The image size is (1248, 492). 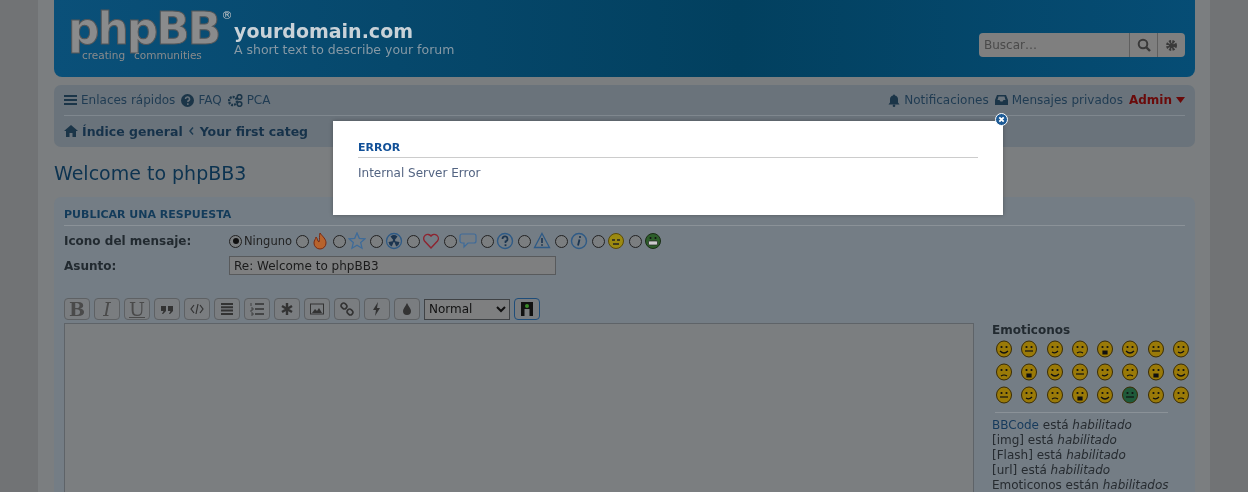 I want to click on dialog-title: ERROR, so click(x=668, y=149).